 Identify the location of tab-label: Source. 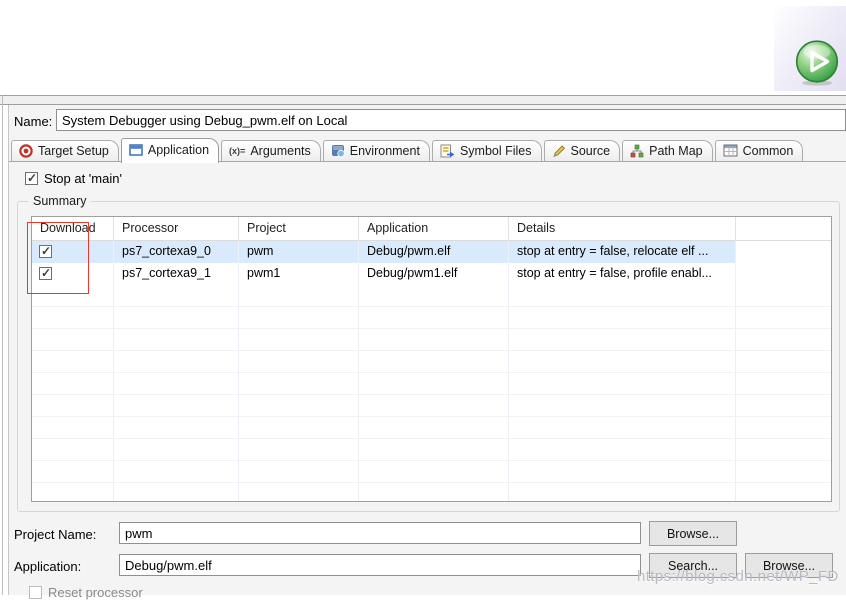
(590, 150).